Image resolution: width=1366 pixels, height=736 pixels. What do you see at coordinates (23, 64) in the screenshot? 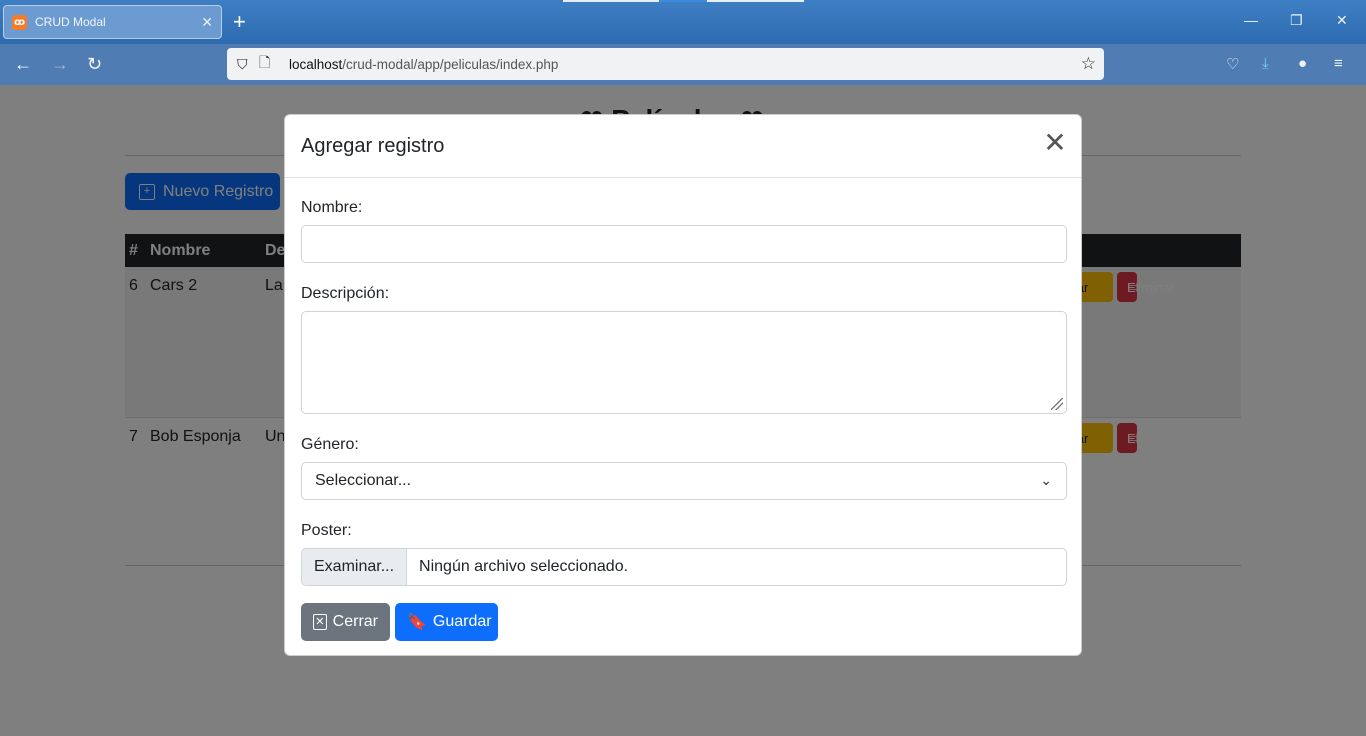
I see `back-icon: ←` at bounding box center [23, 64].